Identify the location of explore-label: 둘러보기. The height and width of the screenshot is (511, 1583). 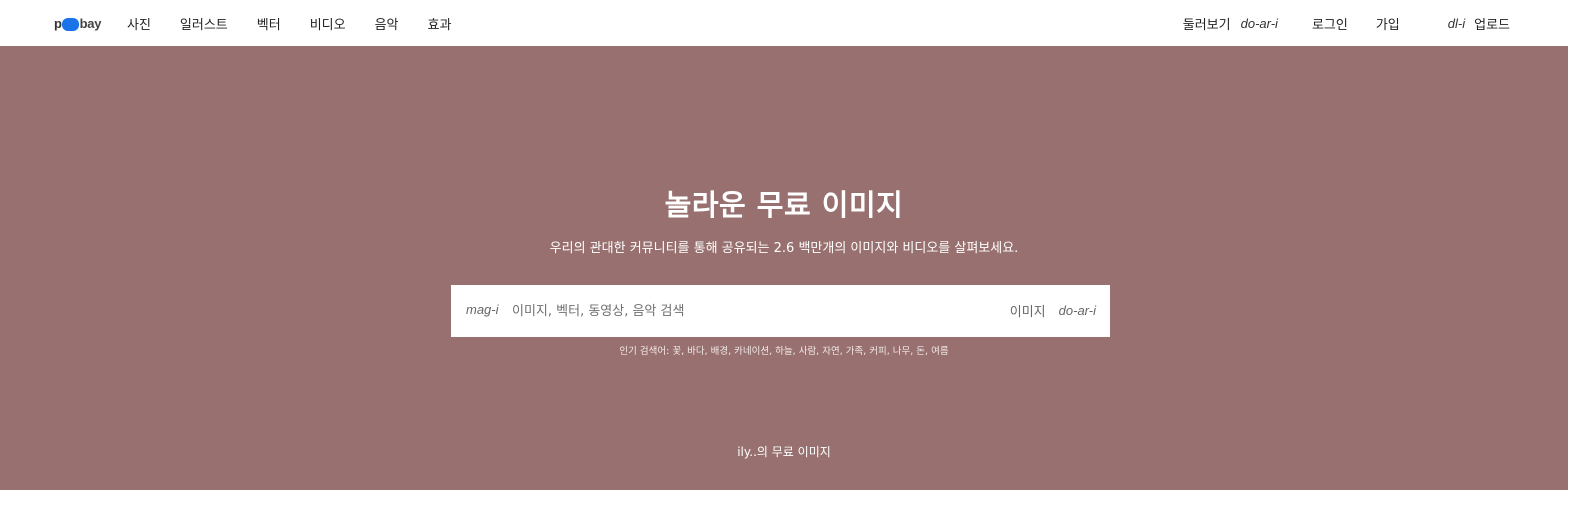
(1206, 25).